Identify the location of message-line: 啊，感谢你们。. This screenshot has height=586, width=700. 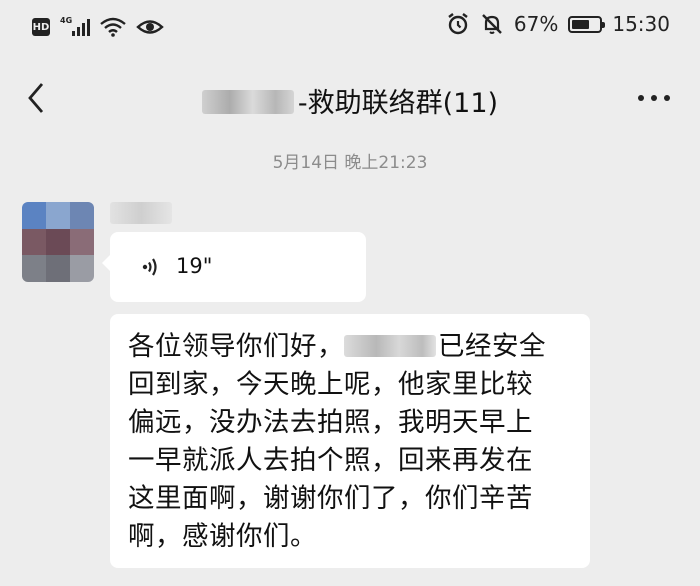
(222, 536).